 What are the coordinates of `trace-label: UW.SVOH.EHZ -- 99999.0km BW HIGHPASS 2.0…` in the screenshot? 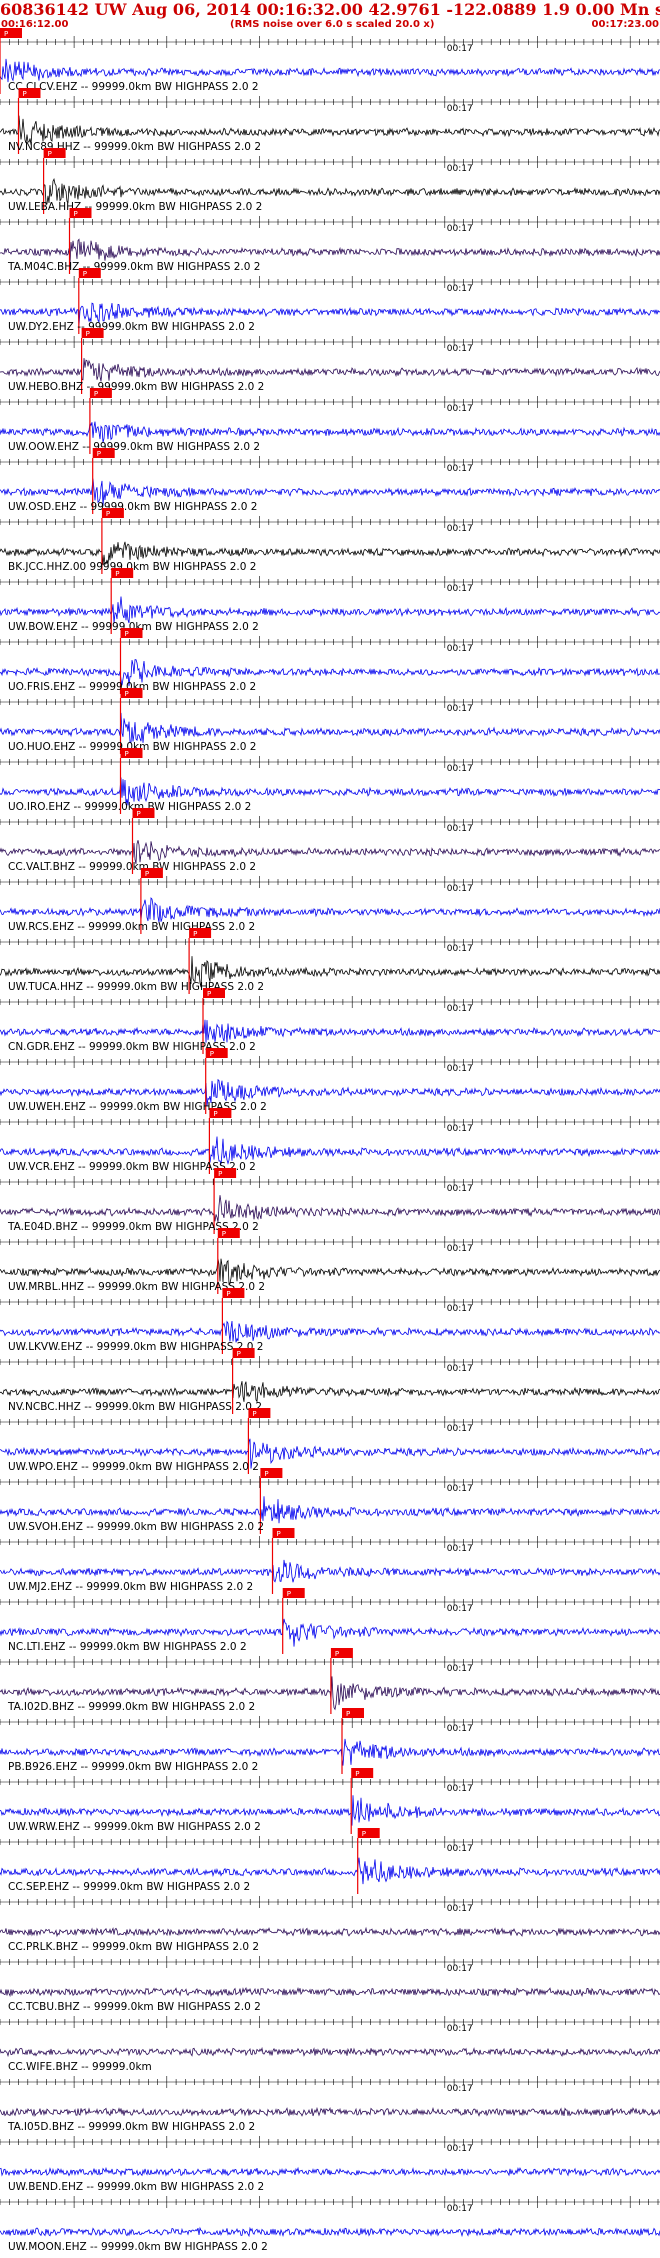 It's located at (136, 1527).